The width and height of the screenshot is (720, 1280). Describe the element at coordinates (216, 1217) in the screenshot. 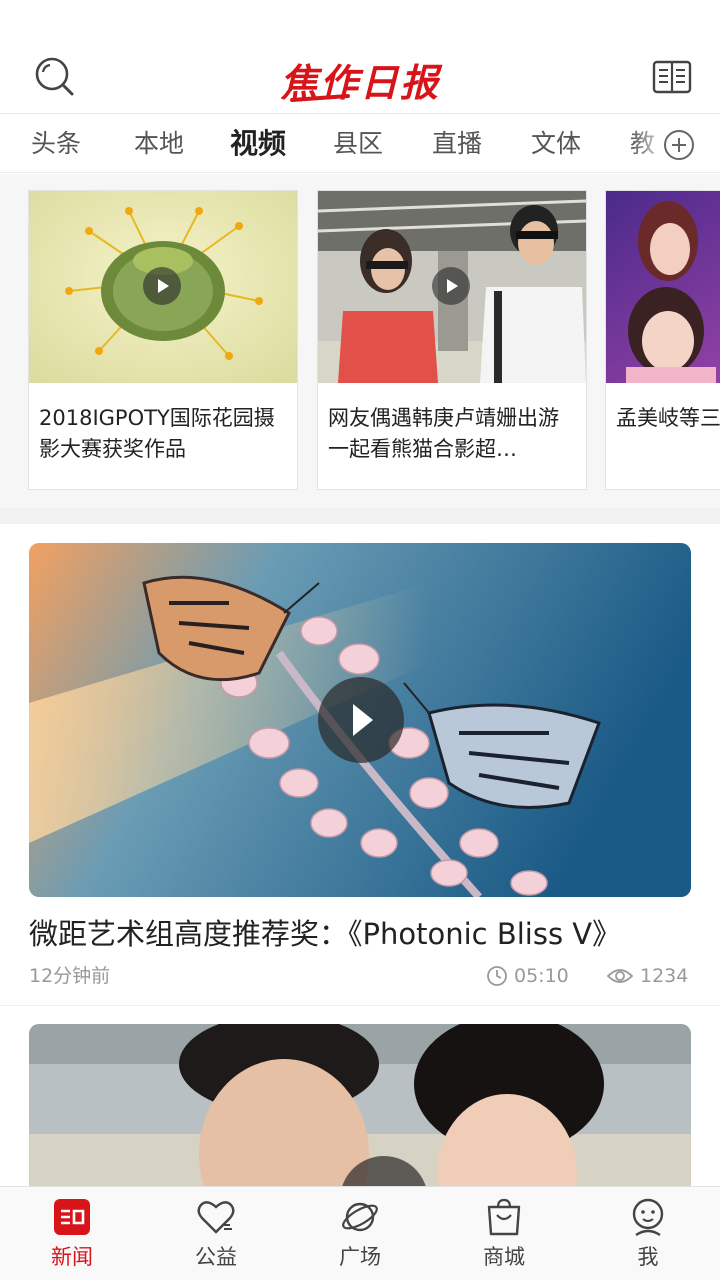

I see `heart-icon` at that location.